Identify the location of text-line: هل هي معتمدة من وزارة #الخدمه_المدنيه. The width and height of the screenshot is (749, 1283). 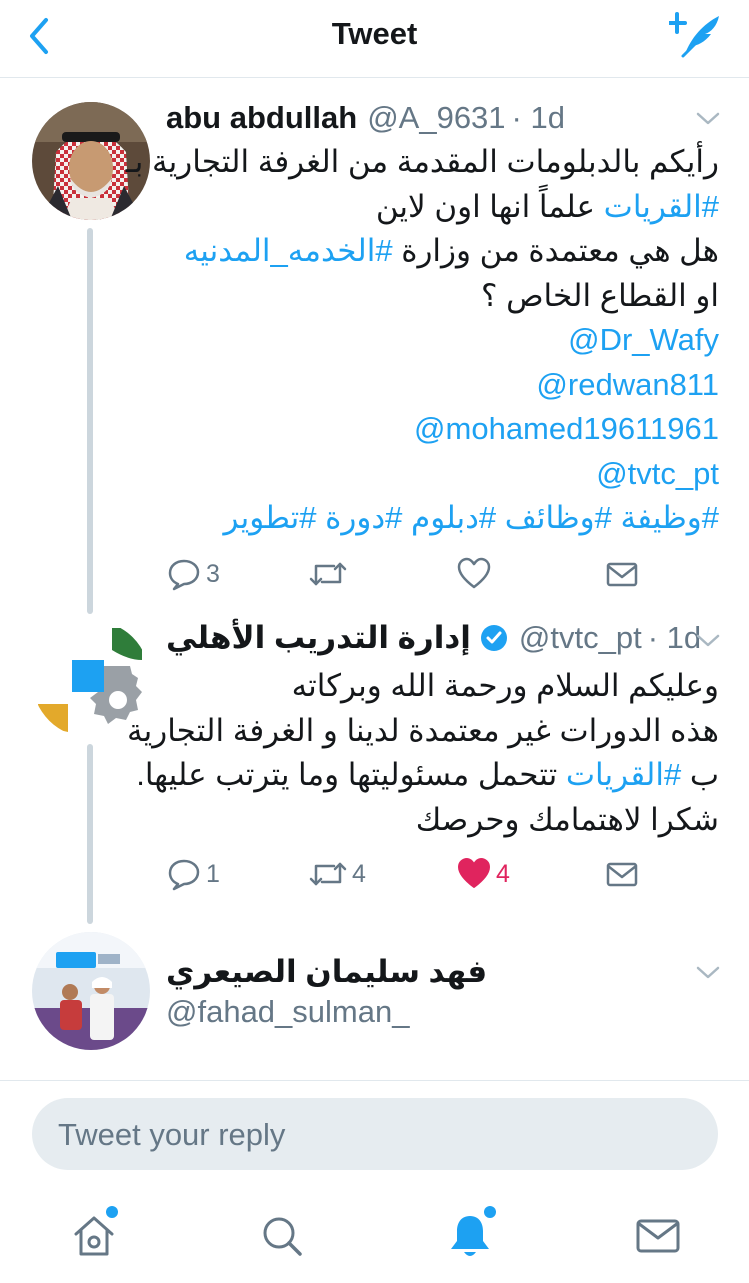
(442, 251).